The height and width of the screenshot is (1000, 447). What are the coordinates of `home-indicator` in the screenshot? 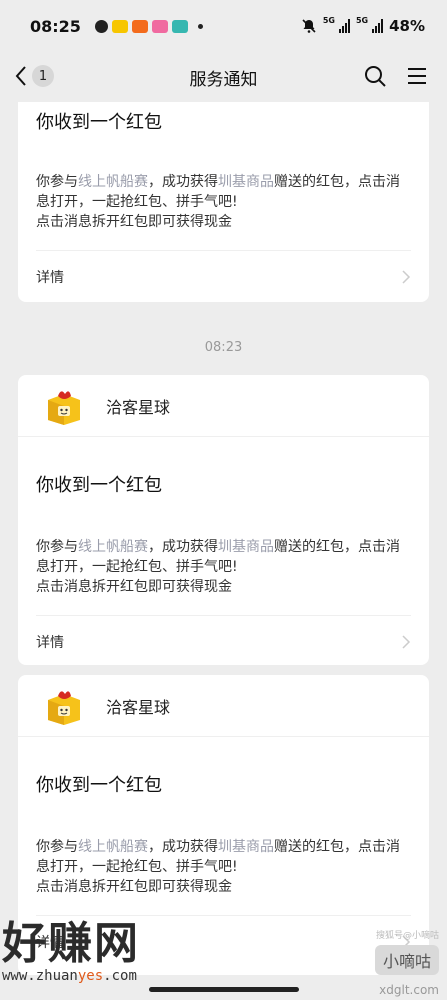 It's located at (224, 989).